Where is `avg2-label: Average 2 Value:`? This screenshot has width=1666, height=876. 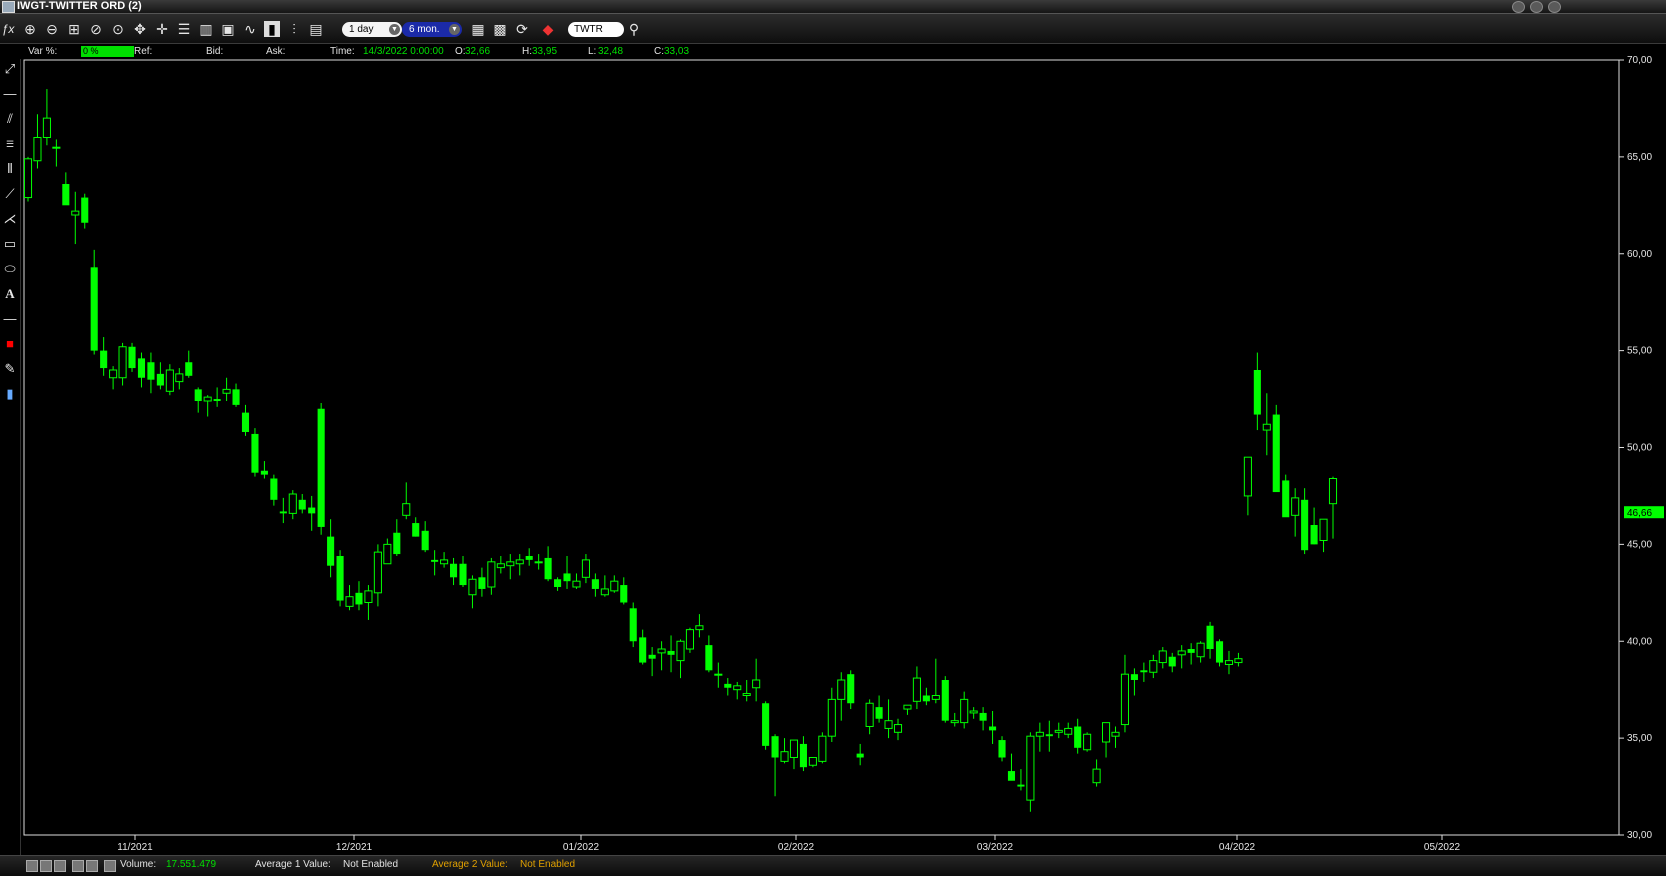
avg2-label: Average 2 Value: is located at coordinates (470, 864).